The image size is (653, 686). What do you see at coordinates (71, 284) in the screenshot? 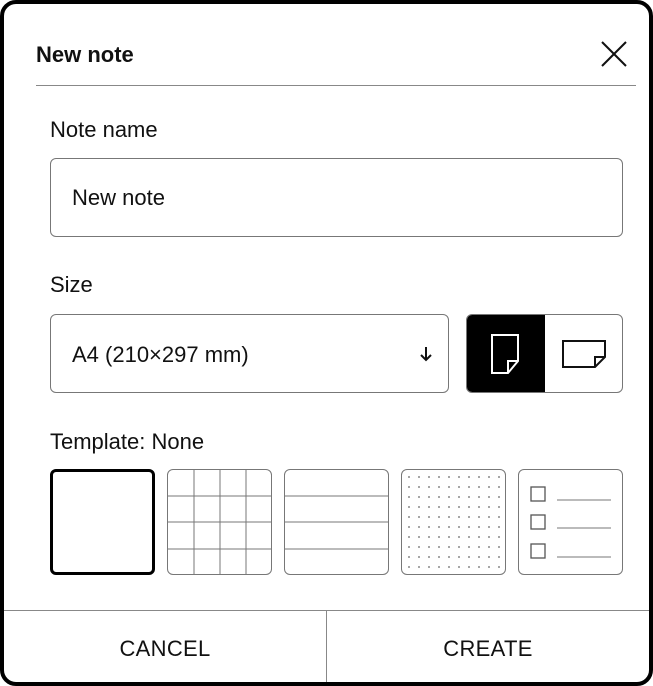
I see `size-label: Size` at bounding box center [71, 284].